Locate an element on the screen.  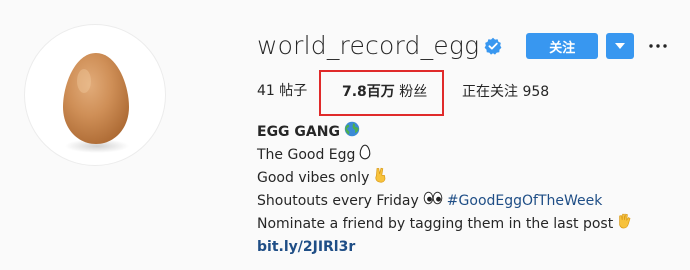
globe-icon is located at coordinates (352, 133).